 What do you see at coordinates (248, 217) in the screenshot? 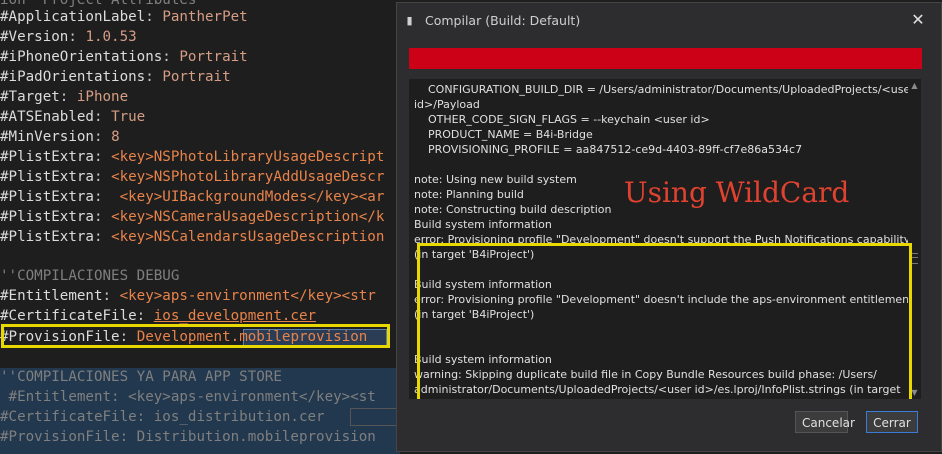
I see `attribute-value: <key>NSCameraUsageDescription</k` at bounding box center [248, 217].